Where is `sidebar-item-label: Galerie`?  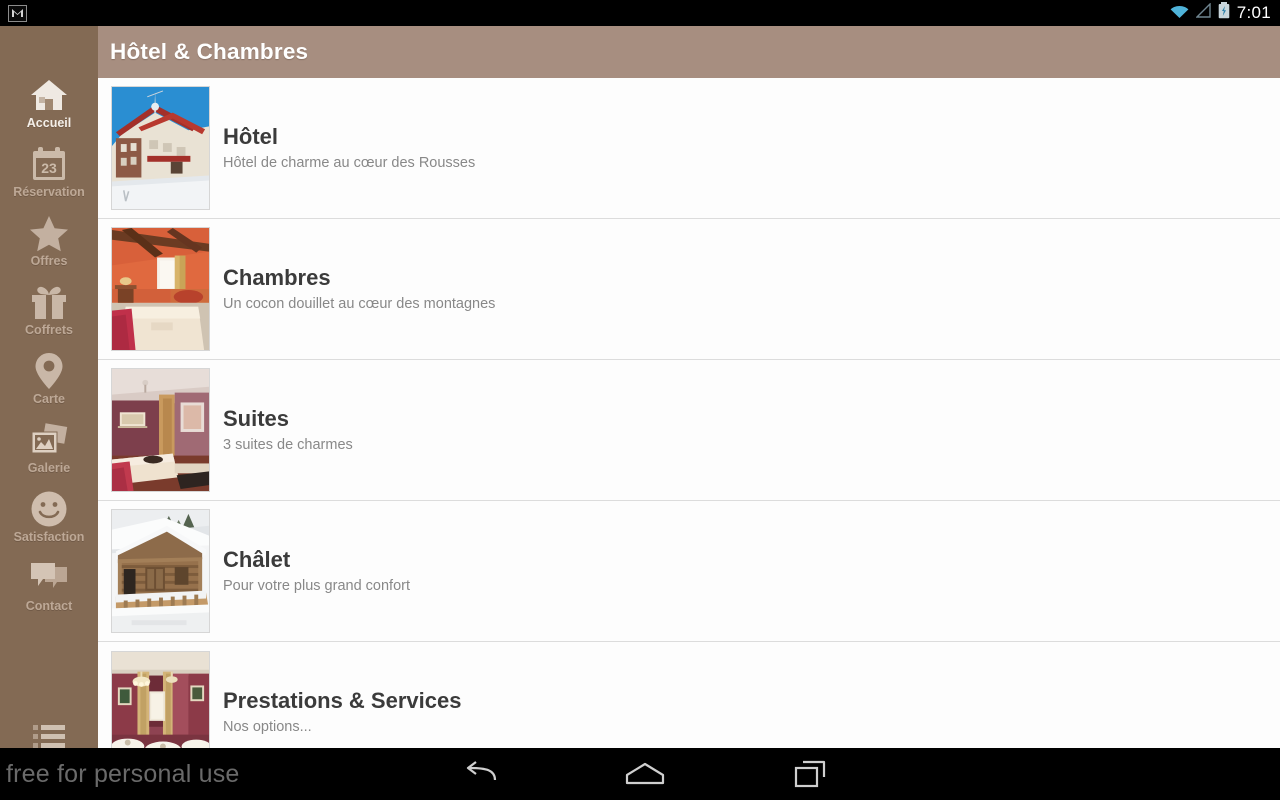 sidebar-item-label: Galerie is located at coordinates (49, 468).